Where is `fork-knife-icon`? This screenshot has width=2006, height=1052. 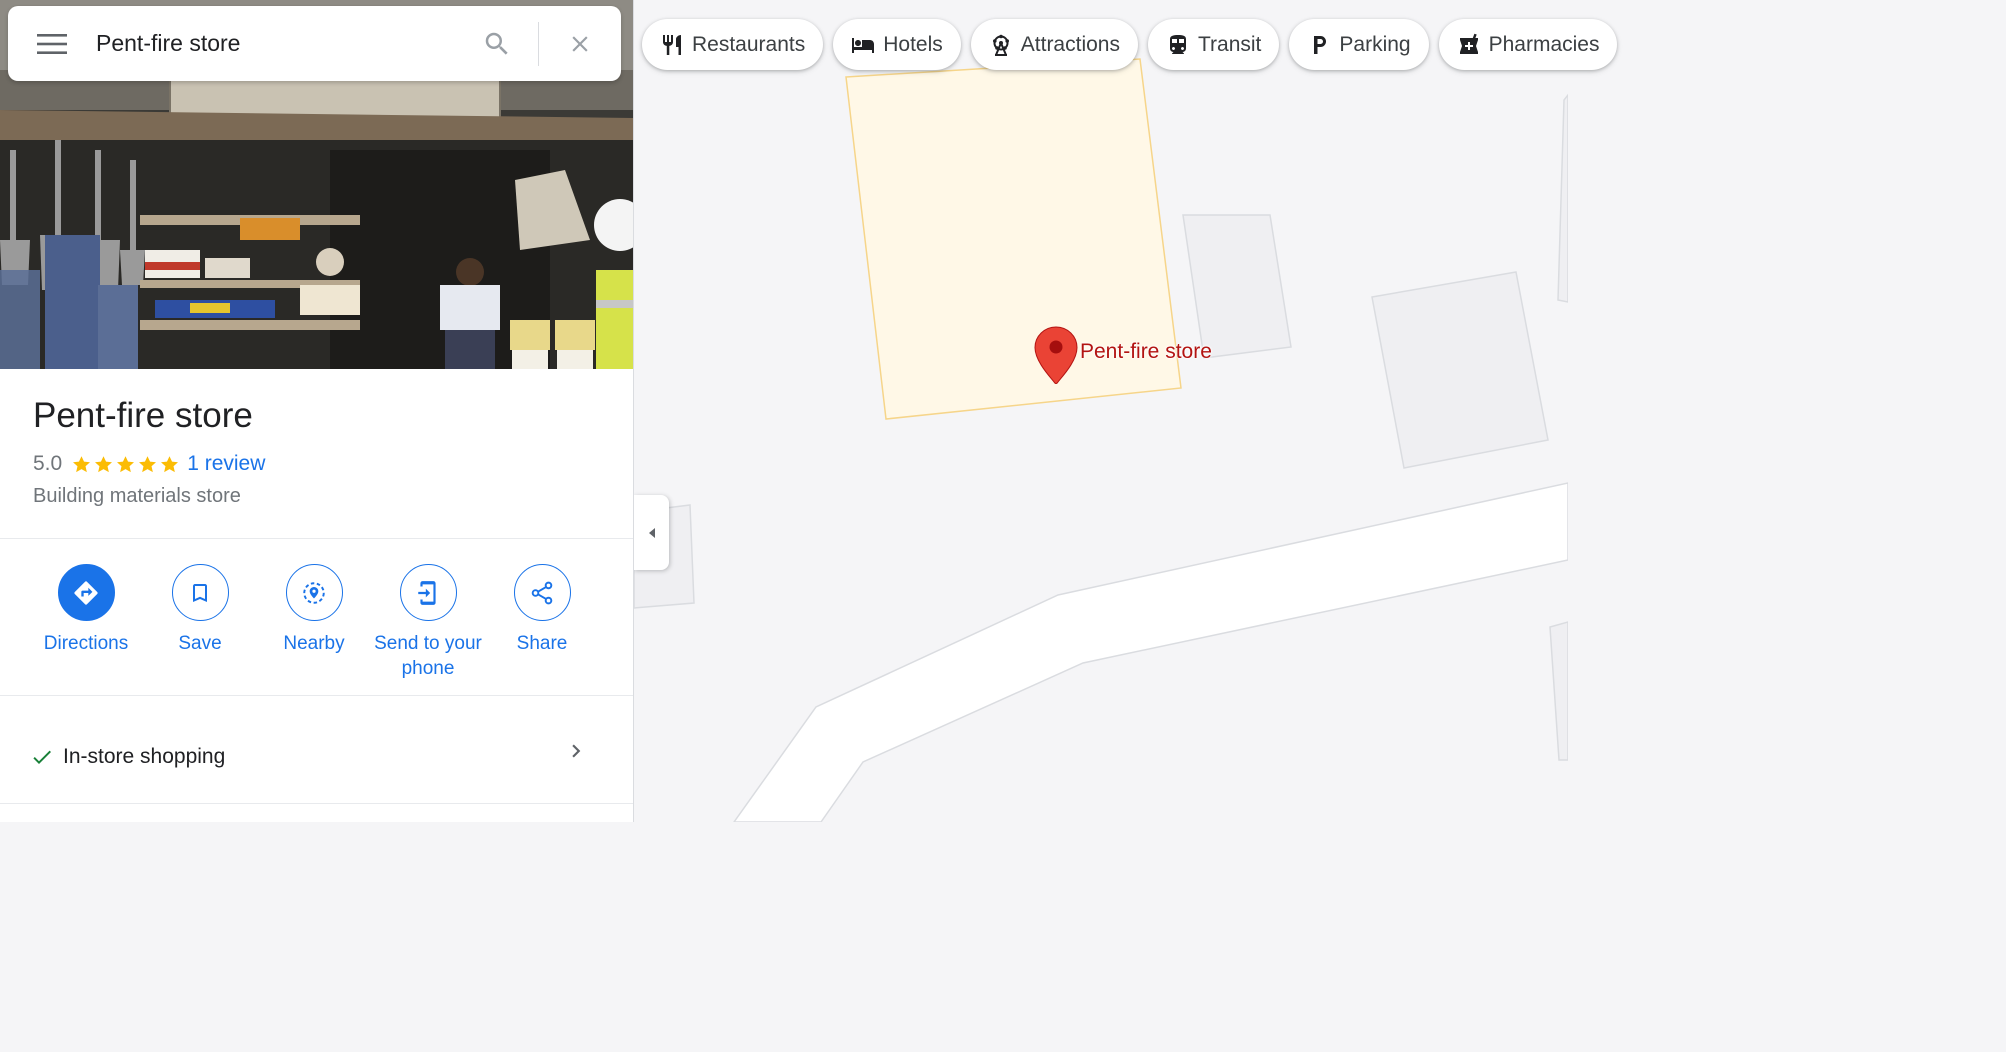
fork-knife-icon is located at coordinates (672, 44).